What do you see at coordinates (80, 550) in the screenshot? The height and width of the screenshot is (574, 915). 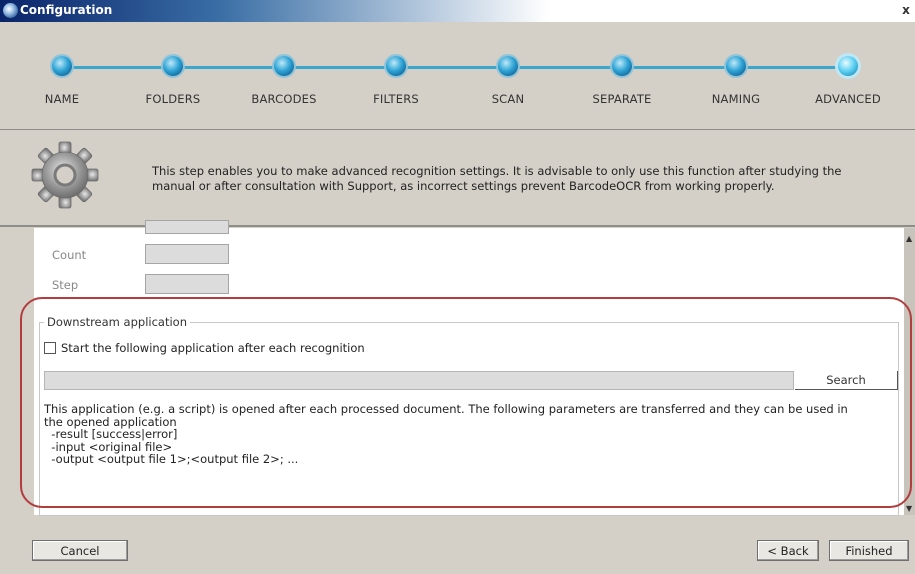 I see `cancel-button: Cancel` at bounding box center [80, 550].